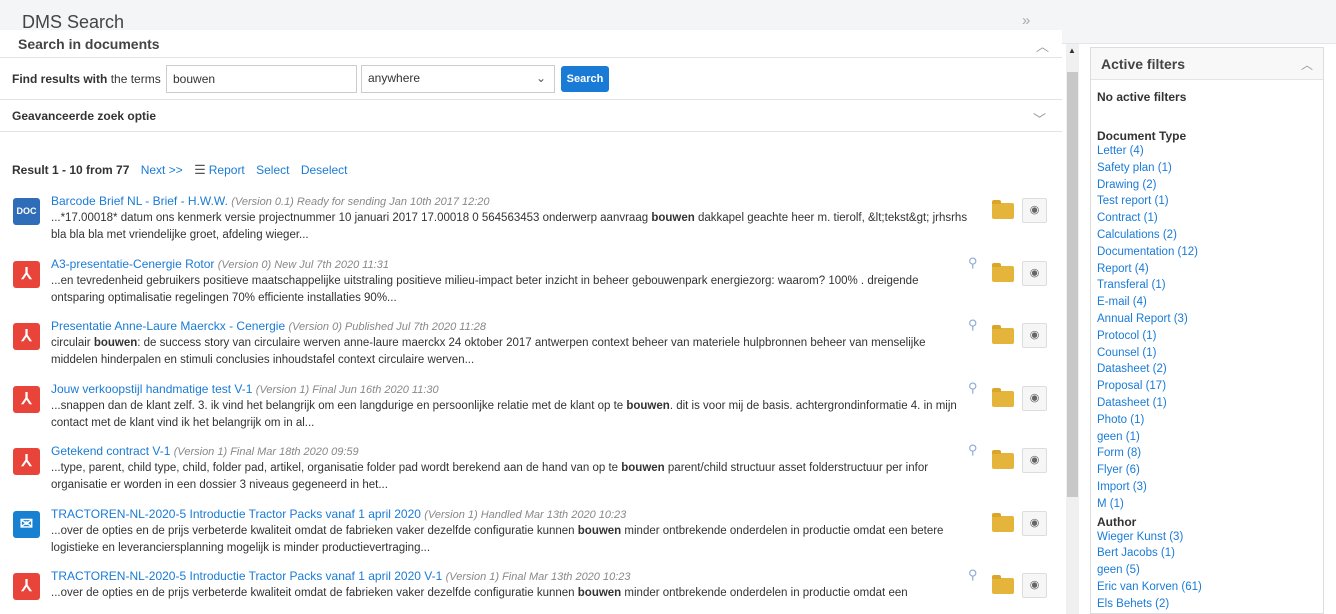 The image size is (1336, 614). Describe the element at coordinates (1209, 470) in the screenshot. I see `facet-doc-type: Flyer (6)` at that location.